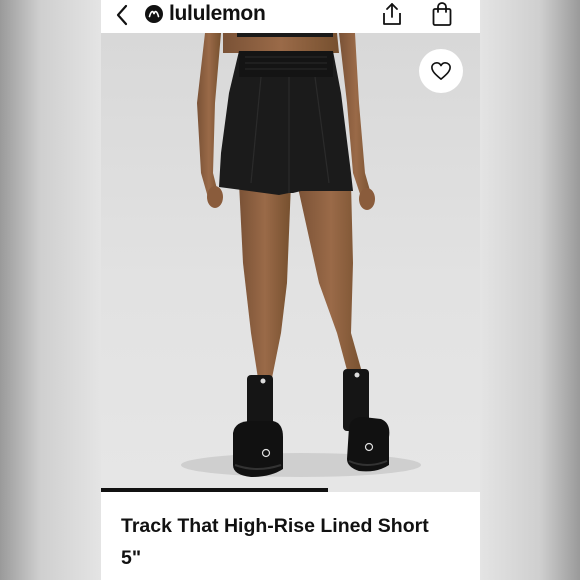  I want to click on back-button, so click(123, 15).